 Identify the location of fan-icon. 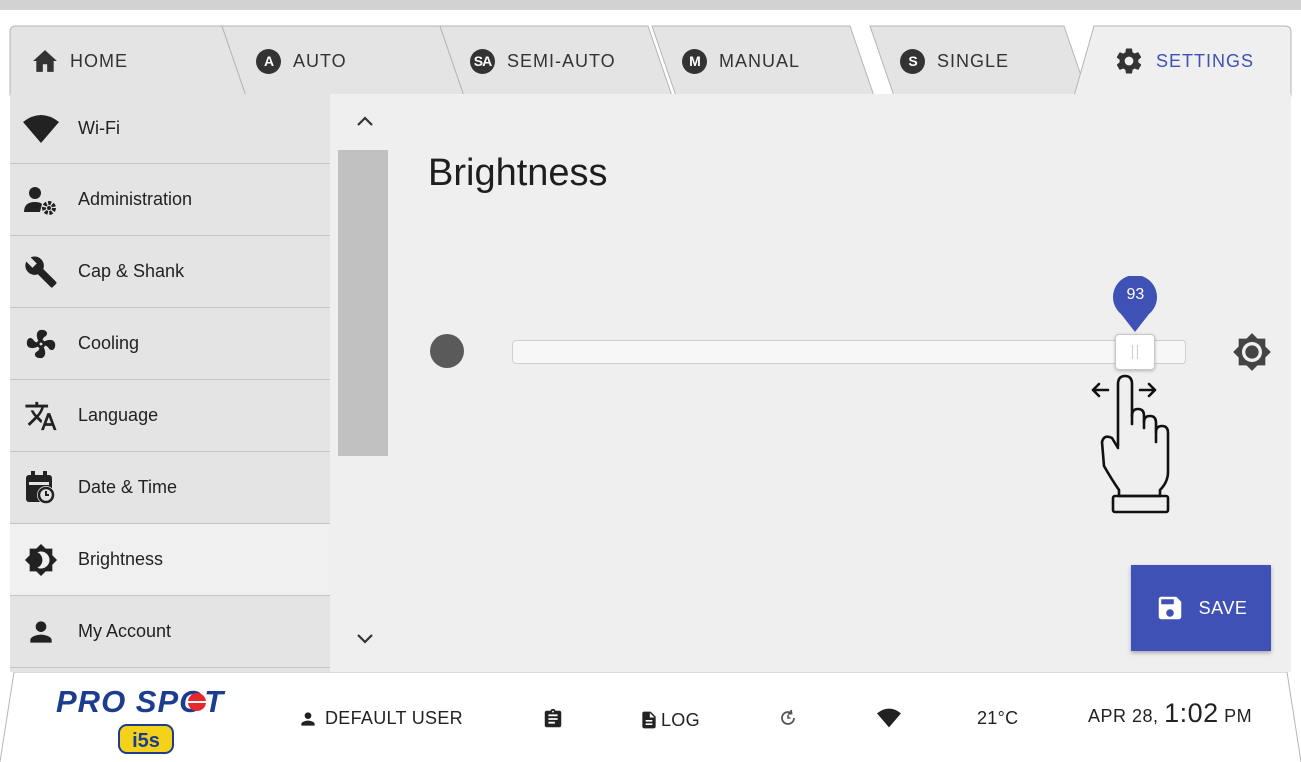
(41, 344).